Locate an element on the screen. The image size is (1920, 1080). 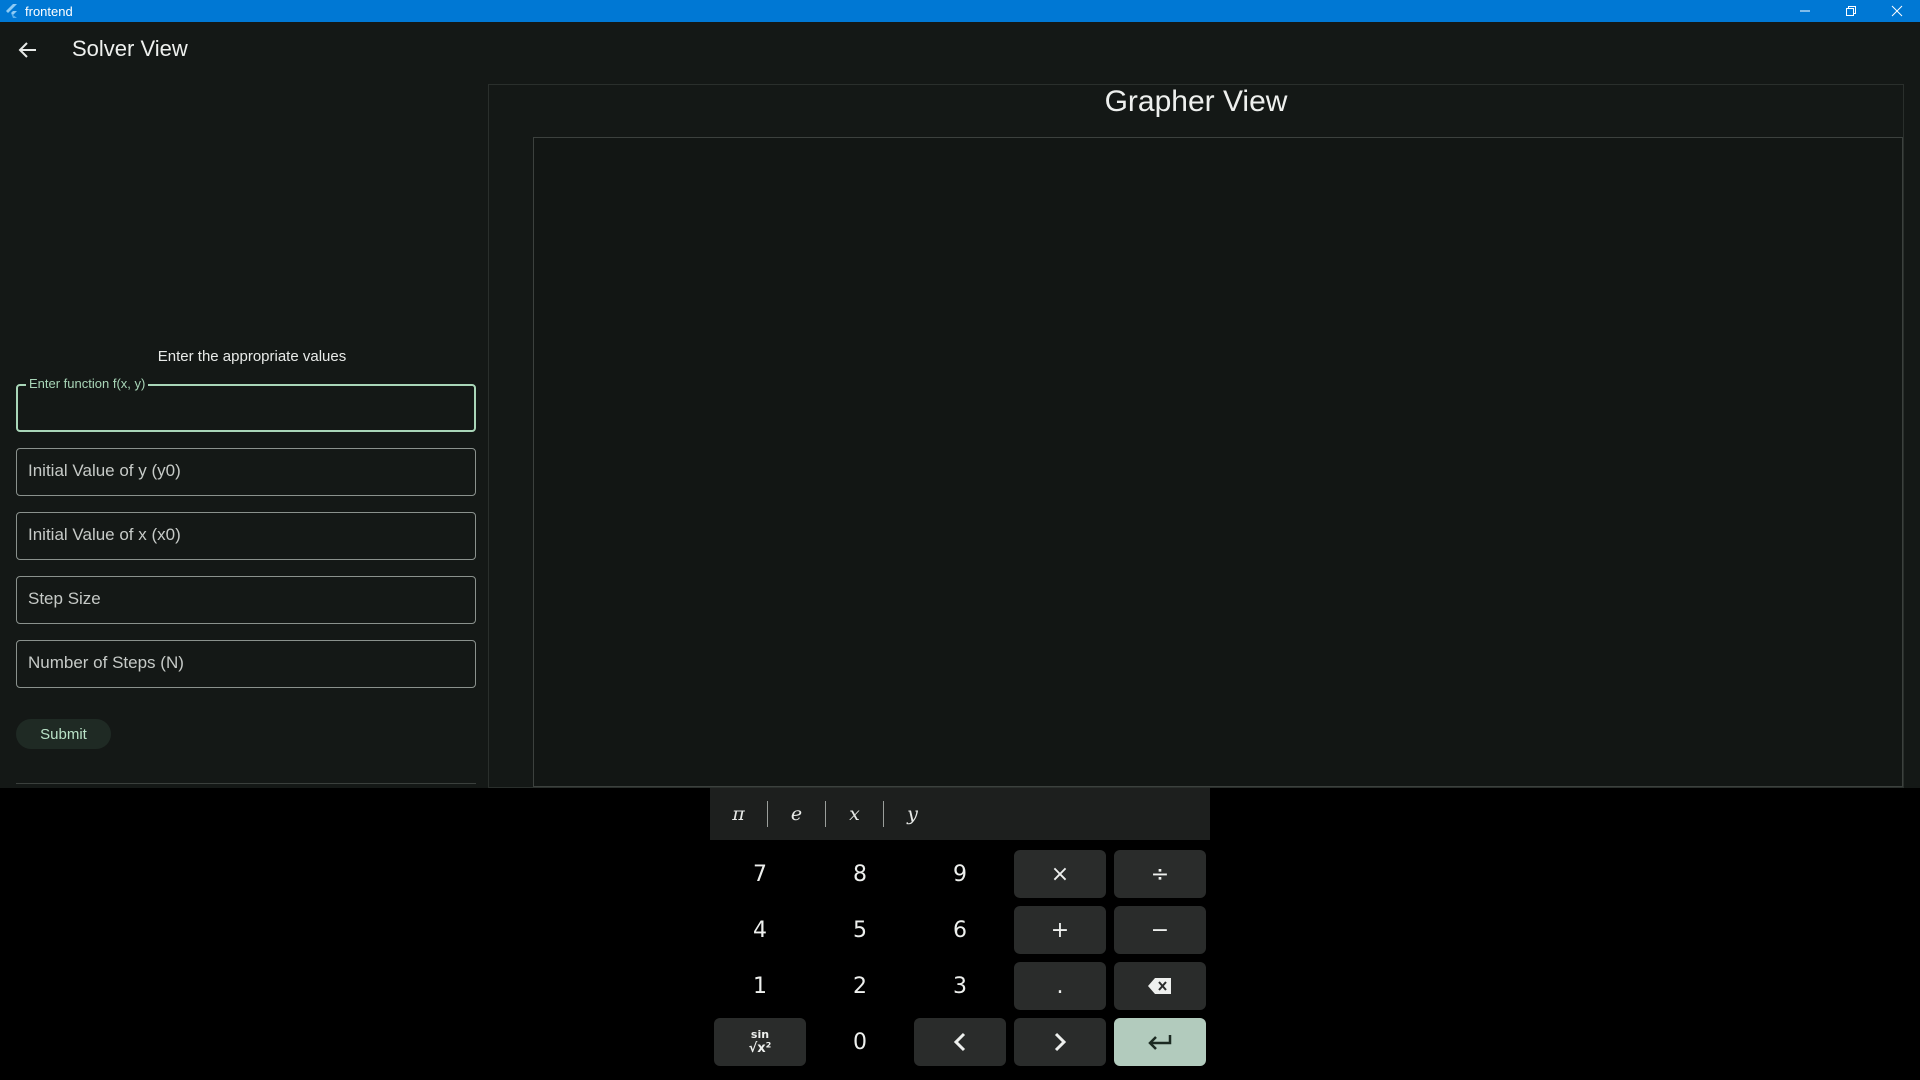
key-5: 5 is located at coordinates (860, 930).